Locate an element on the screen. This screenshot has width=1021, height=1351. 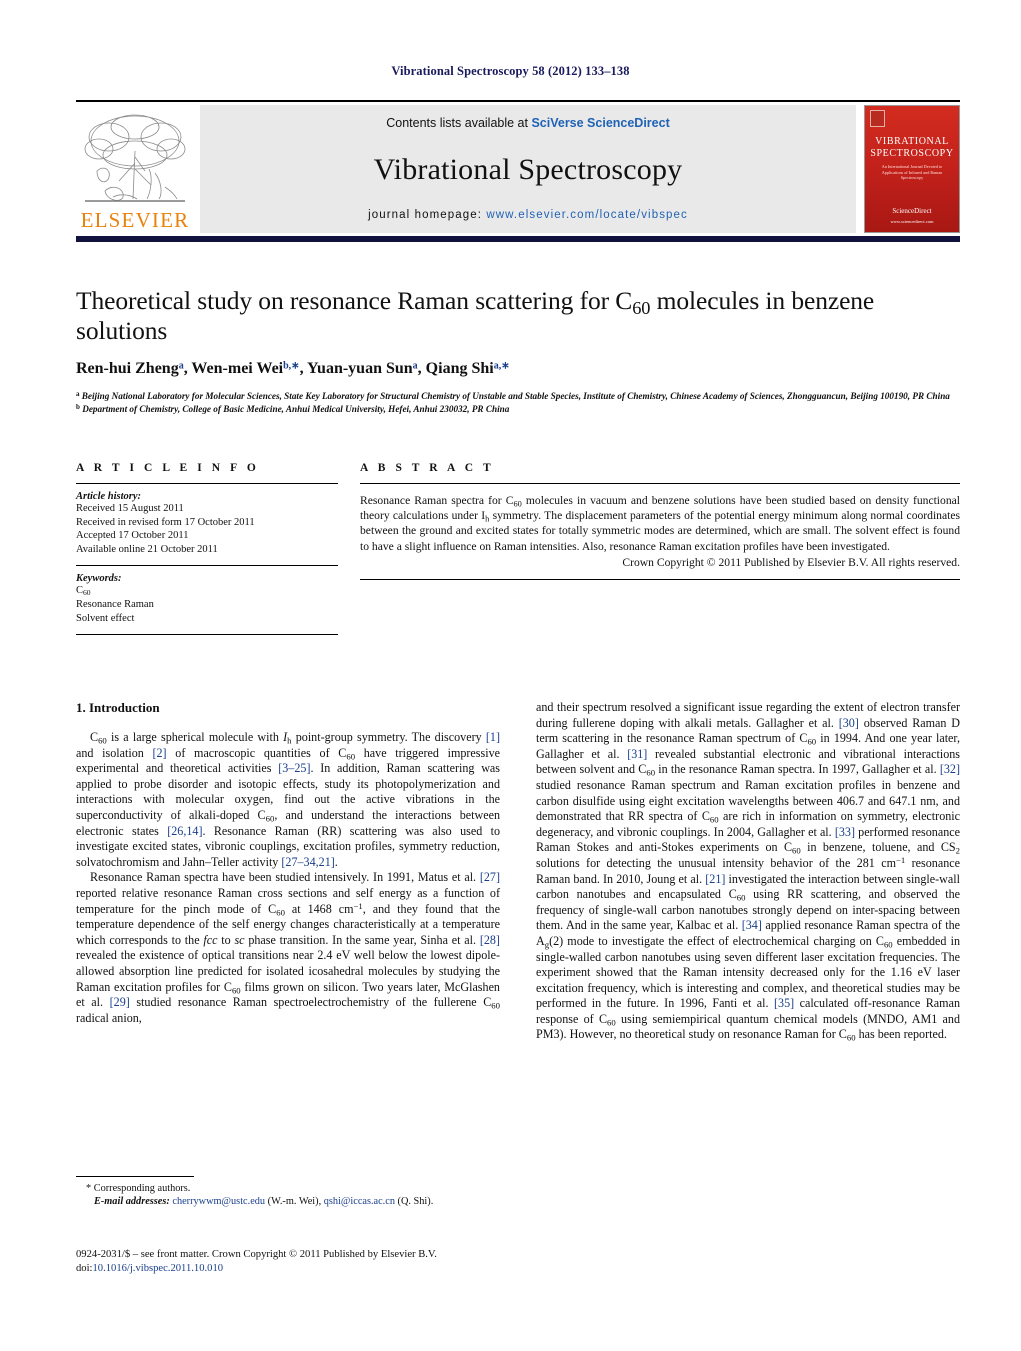
email-owner-2: (Q. Shi). is located at coordinates (415, 1202).